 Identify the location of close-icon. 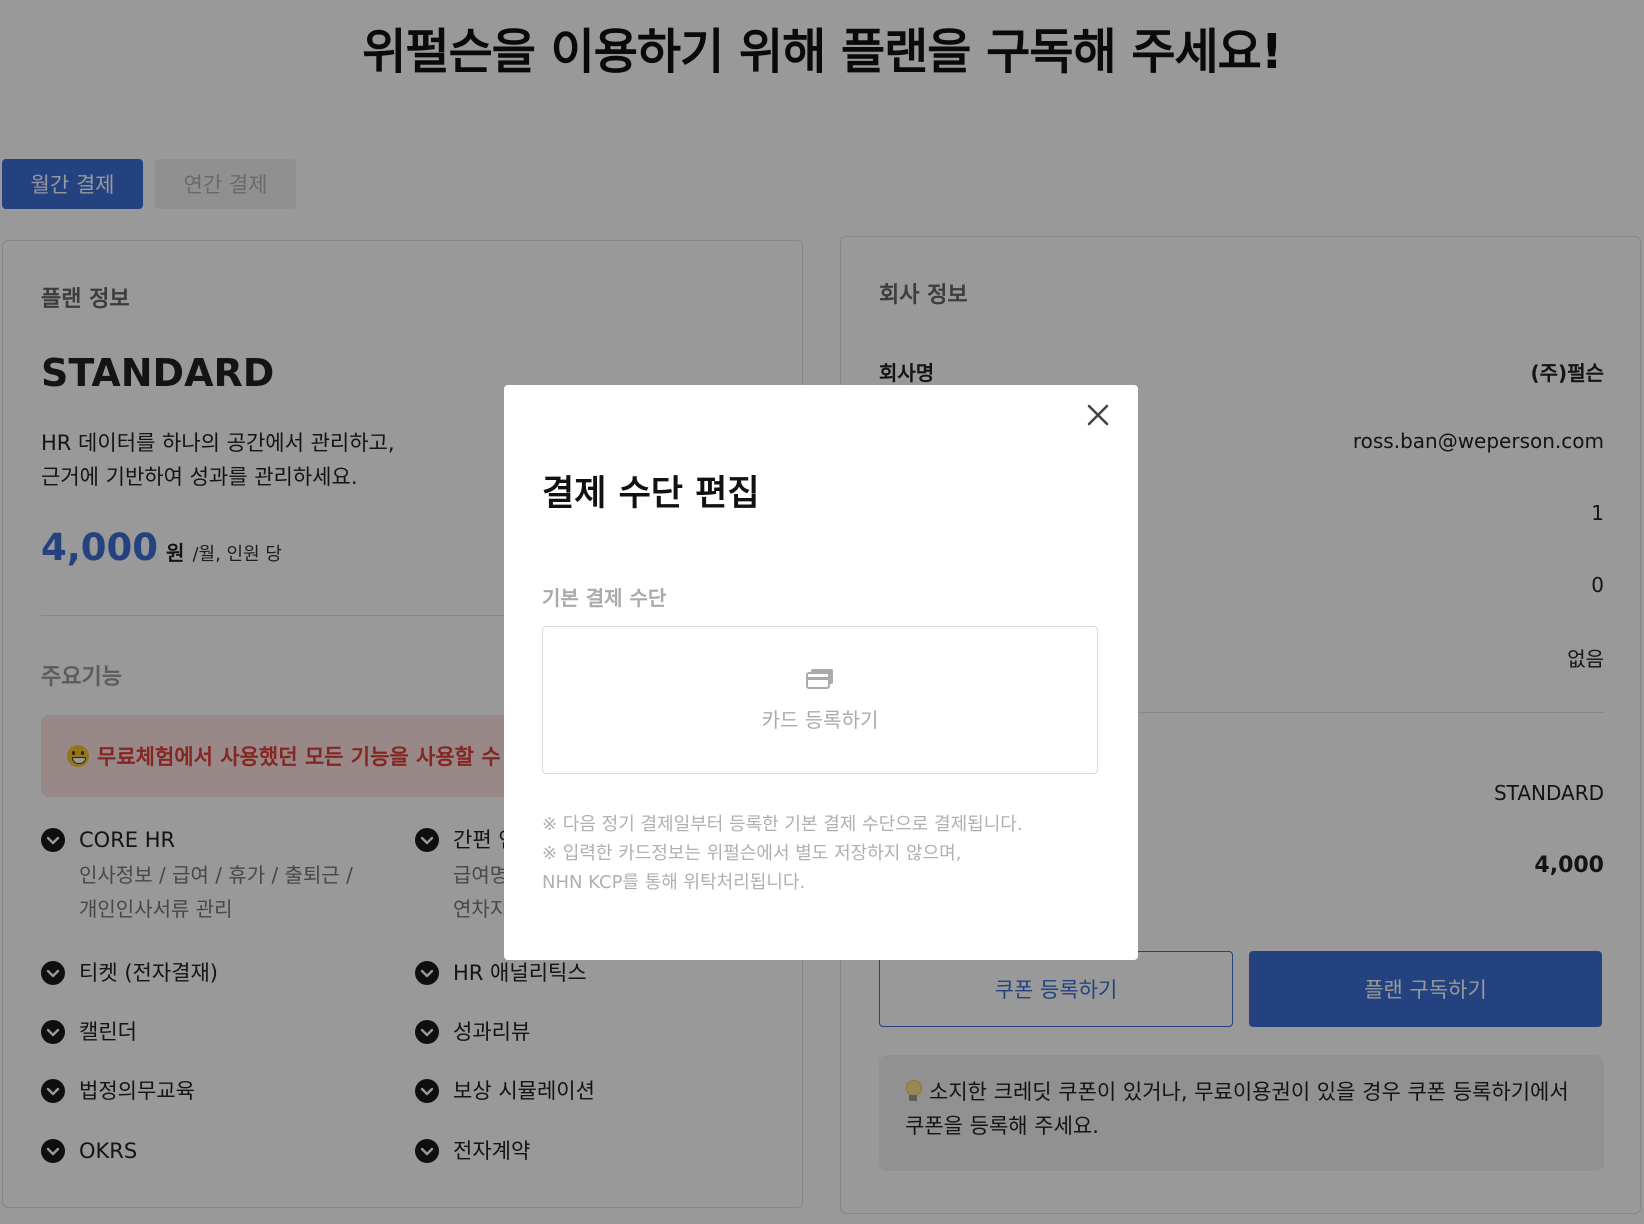
(1098, 415).